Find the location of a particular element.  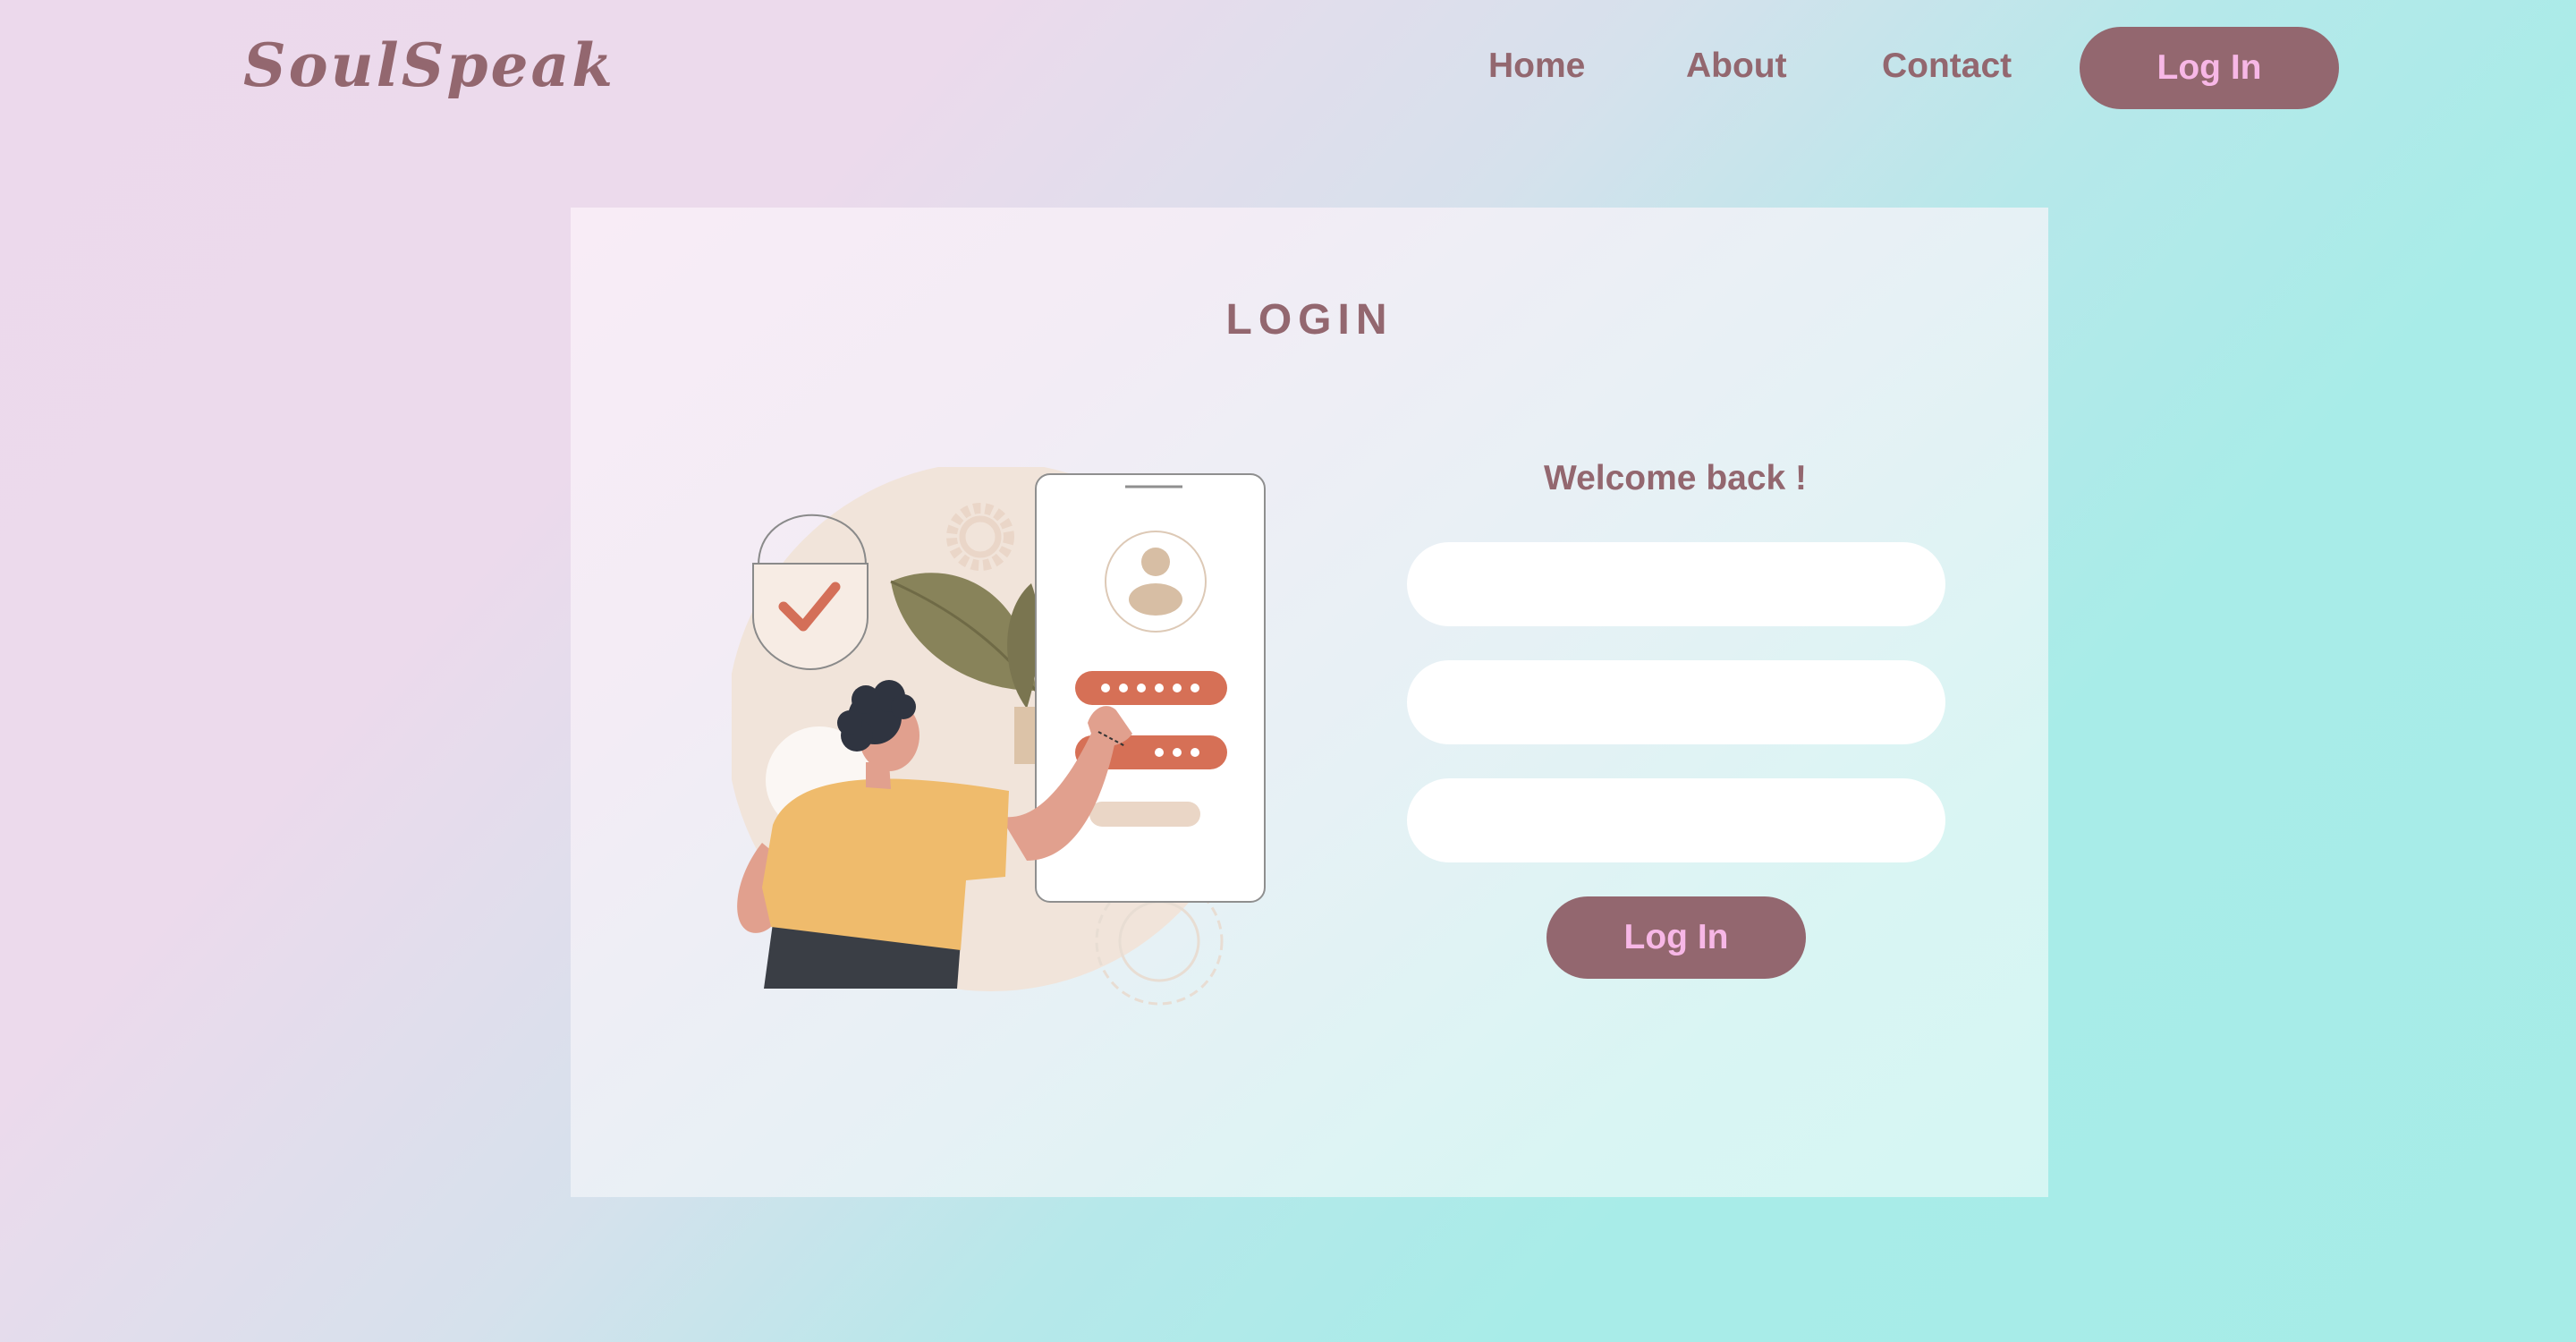

nav-contact-link: Contact is located at coordinates (1947, 66).